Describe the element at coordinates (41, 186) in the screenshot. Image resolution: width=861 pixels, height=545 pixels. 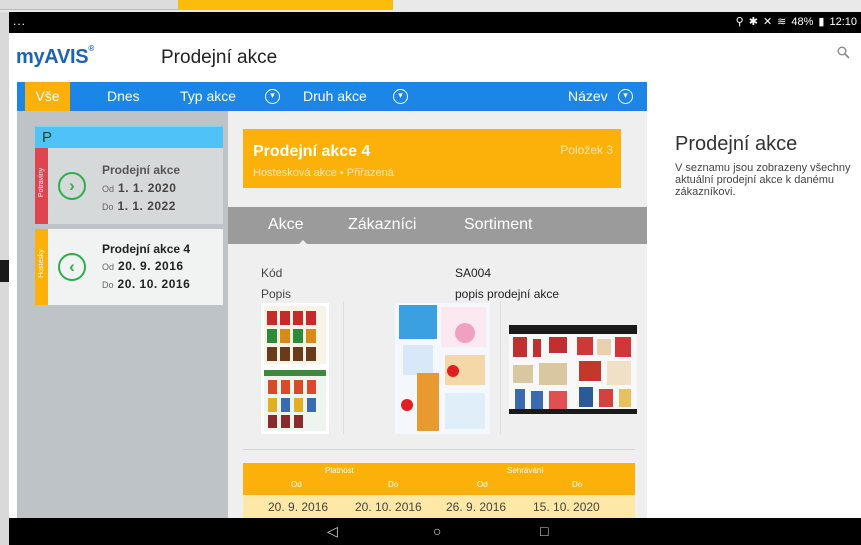
I see `category-tag: Potraviny` at that location.